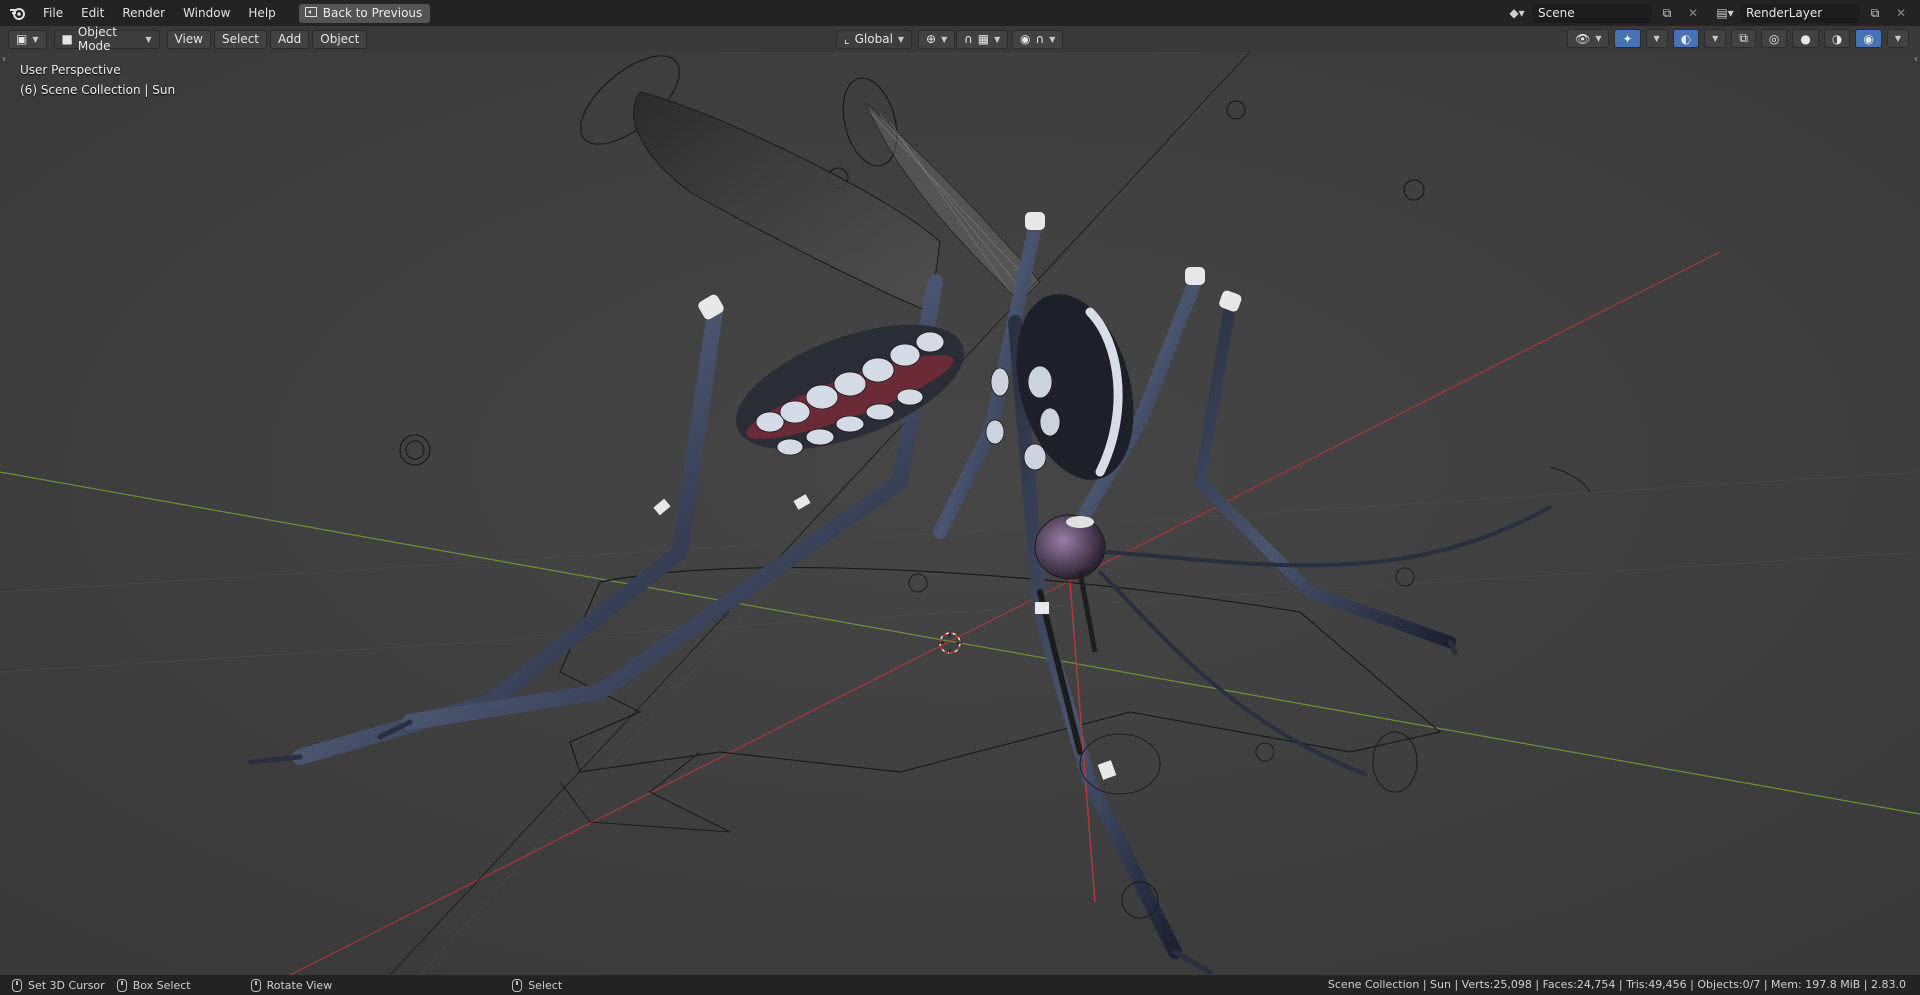 The height and width of the screenshot is (995, 1920). Describe the element at coordinates (53, 13) in the screenshot. I see `menu-file: File` at that location.